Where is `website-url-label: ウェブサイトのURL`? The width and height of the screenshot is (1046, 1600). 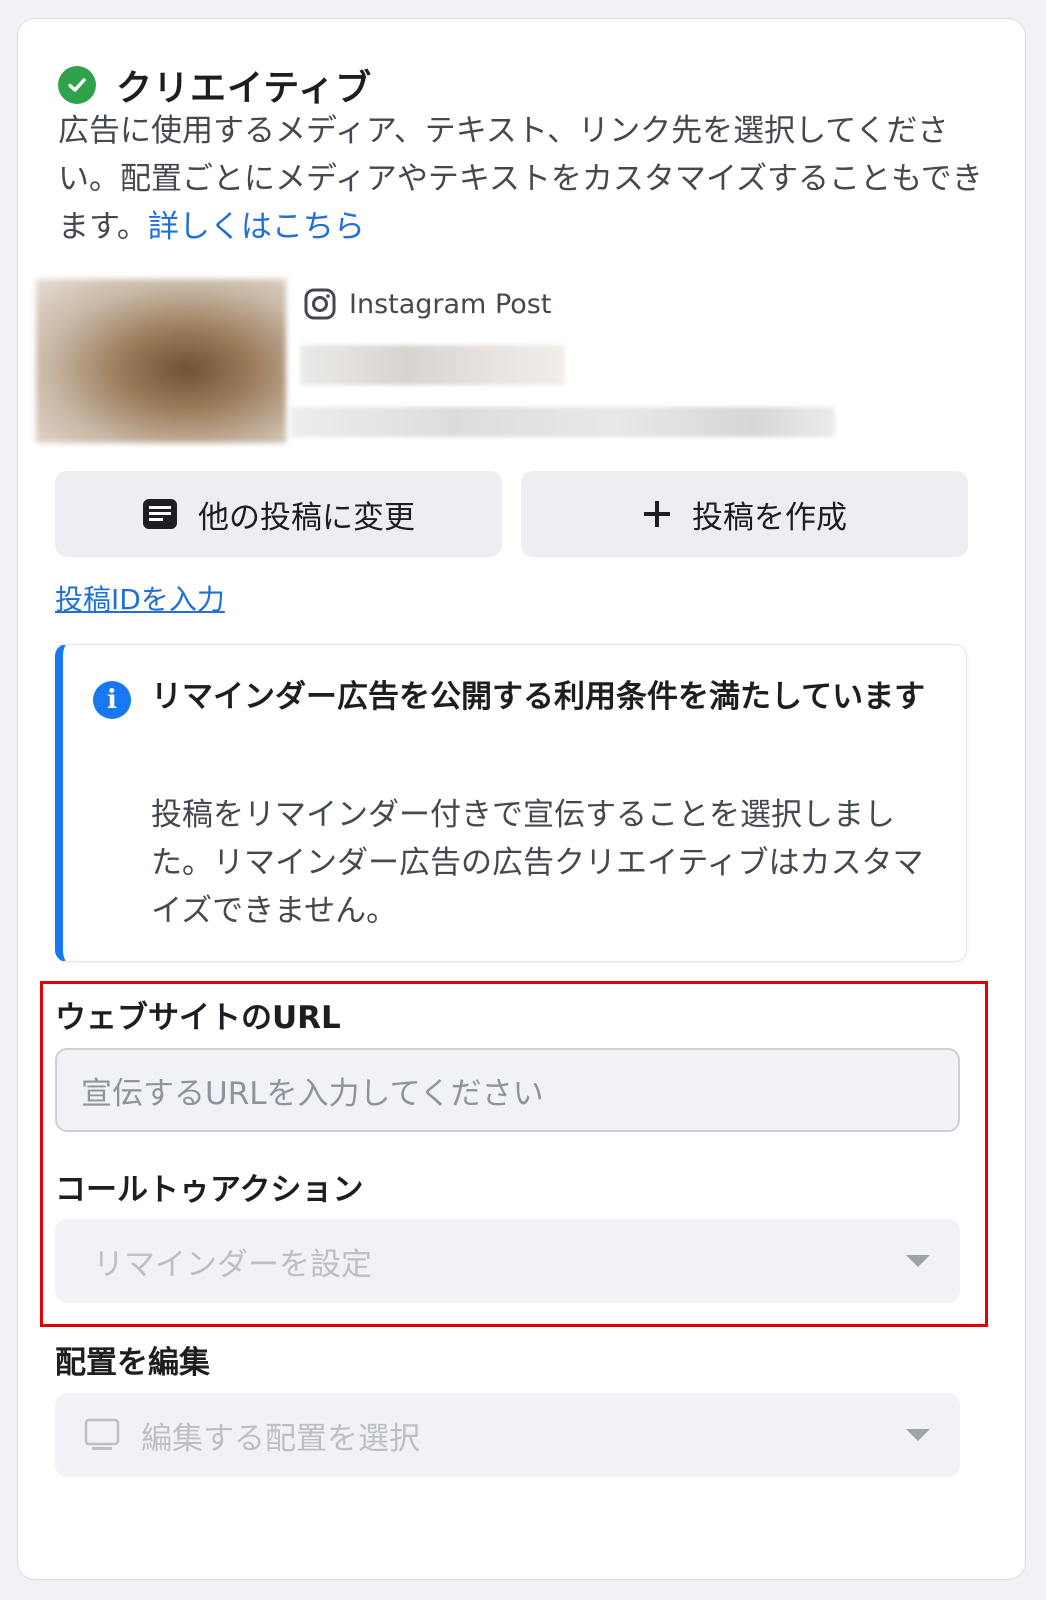 website-url-label: ウェブサイトのURL is located at coordinates (198, 1018).